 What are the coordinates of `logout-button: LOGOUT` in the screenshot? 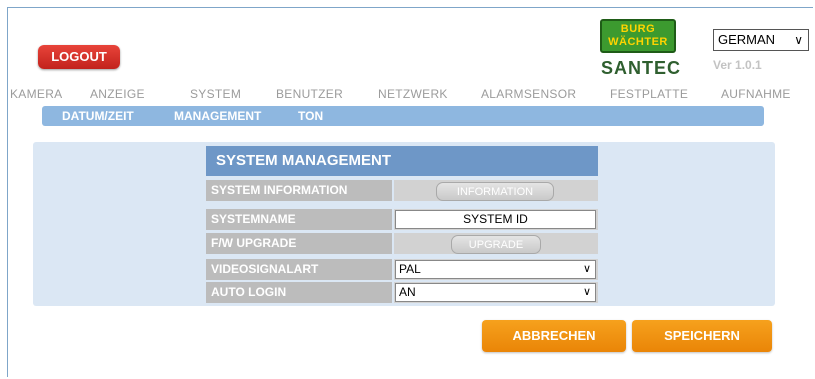 It's located at (79, 57).